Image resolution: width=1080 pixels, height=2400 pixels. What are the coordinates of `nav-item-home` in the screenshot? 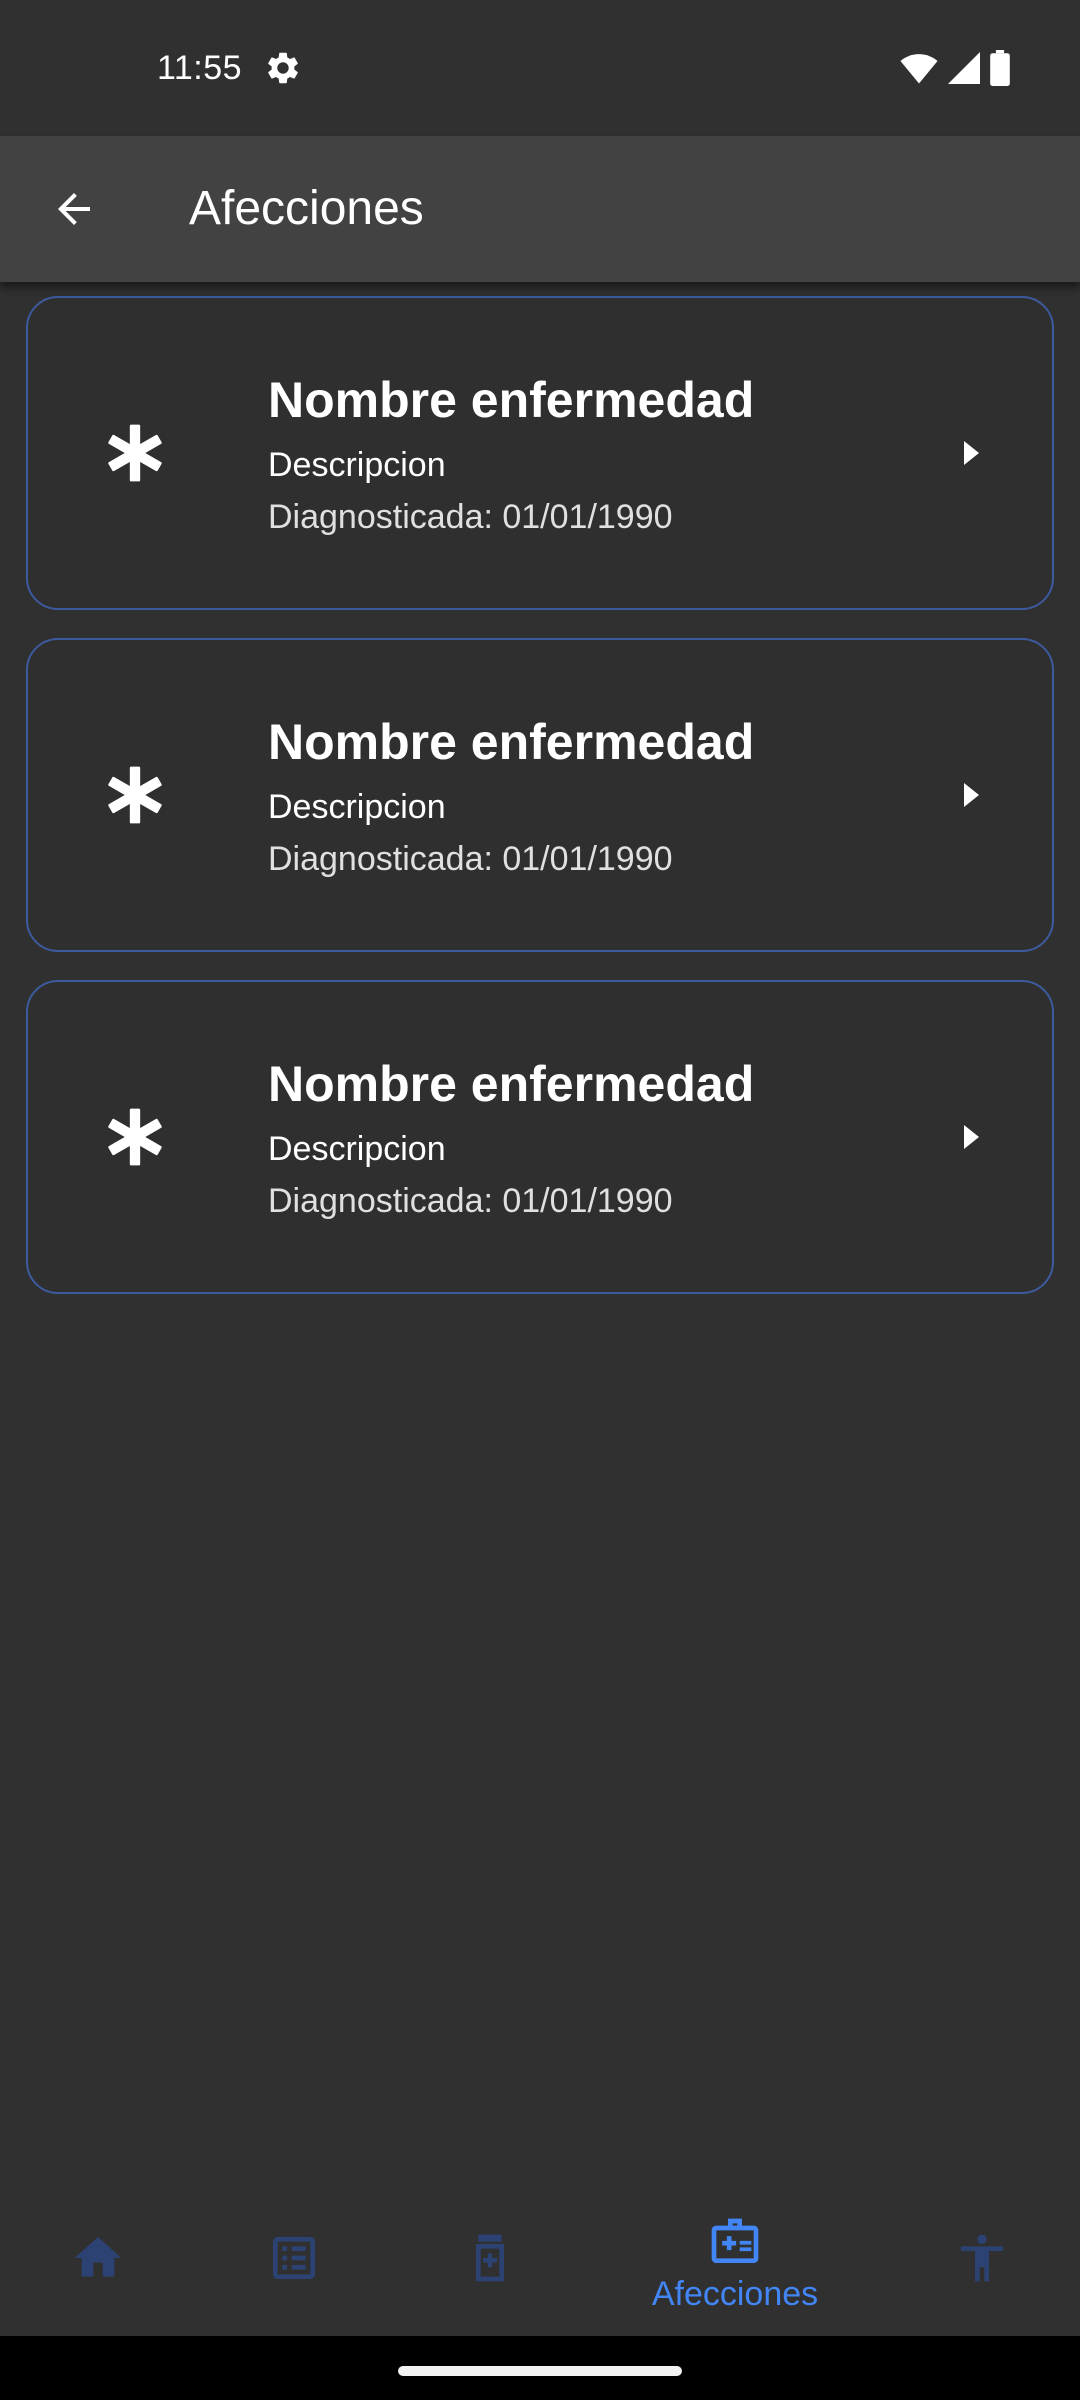 It's located at (98, 2266).